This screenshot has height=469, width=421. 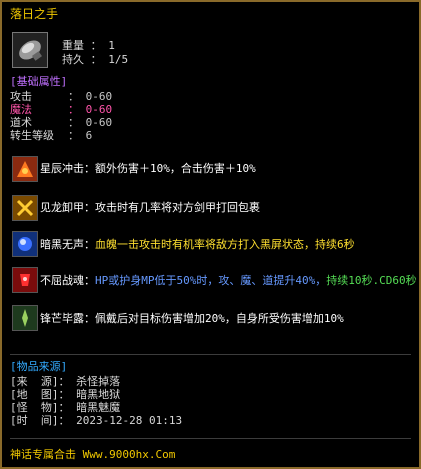 What do you see at coordinates (175, 168) in the screenshot?
I see `skill-desc: 额外伤害＋10%，合击伤害＋10%` at bounding box center [175, 168].